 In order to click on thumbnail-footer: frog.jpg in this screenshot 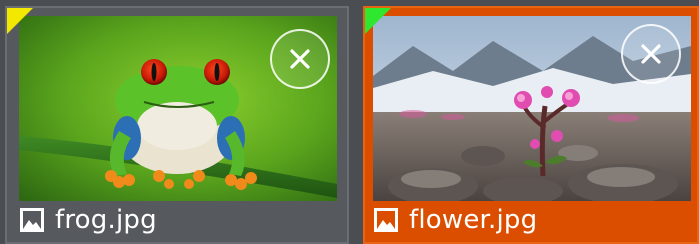, I will do `click(88, 220)`.